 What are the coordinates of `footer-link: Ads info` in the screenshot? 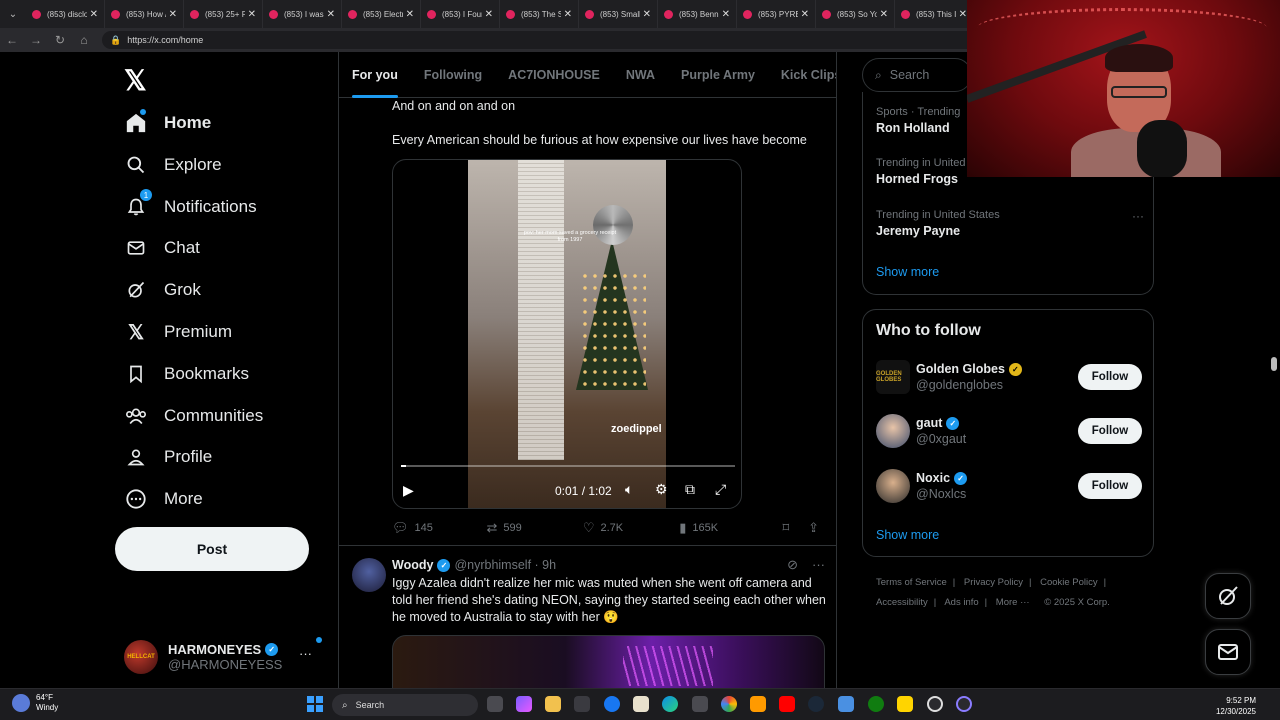 It's located at (961, 602).